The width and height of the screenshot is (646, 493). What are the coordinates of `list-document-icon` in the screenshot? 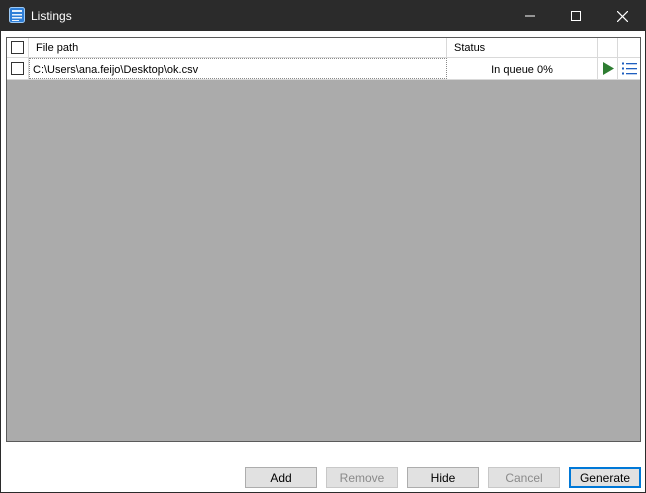 It's located at (17, 15).